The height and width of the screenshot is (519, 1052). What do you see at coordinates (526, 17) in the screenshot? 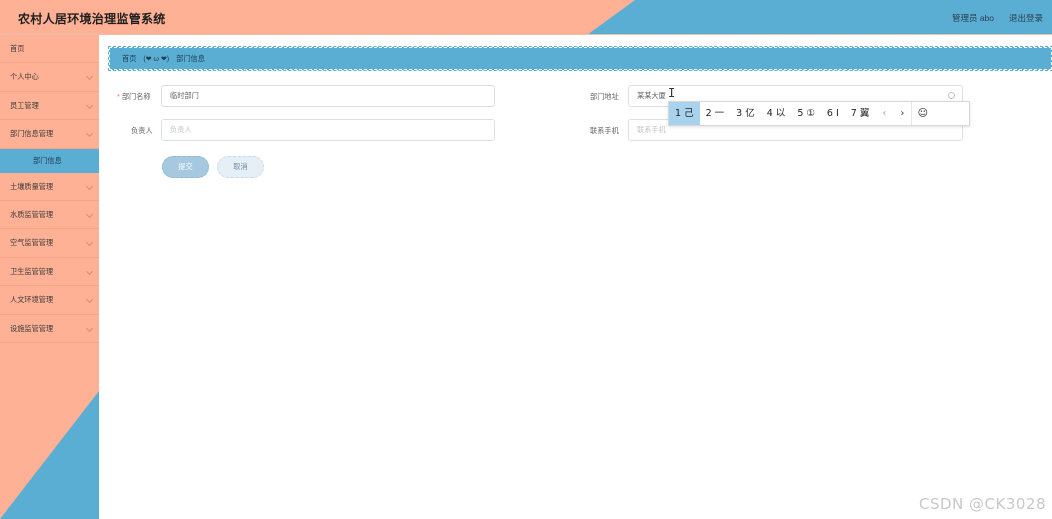
I see `top-header: 农村人居环境治理监管系统 管理员 abo 退出登录` at bounding box center [526, 17].